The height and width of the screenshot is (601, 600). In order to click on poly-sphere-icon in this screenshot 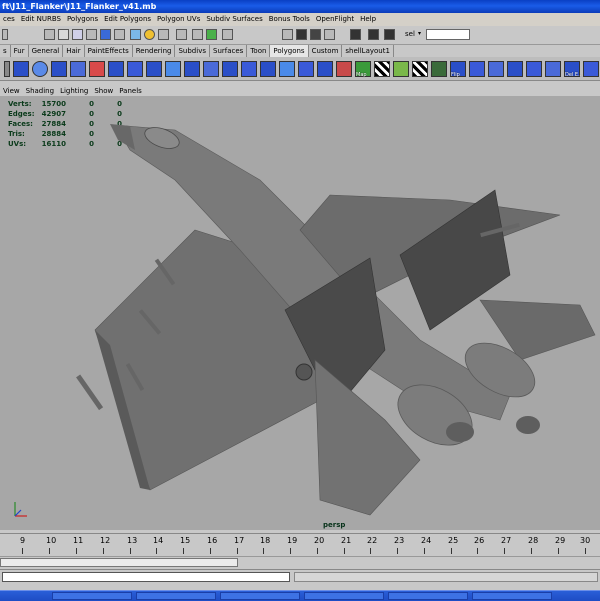, I will do `click(40, 68)`.